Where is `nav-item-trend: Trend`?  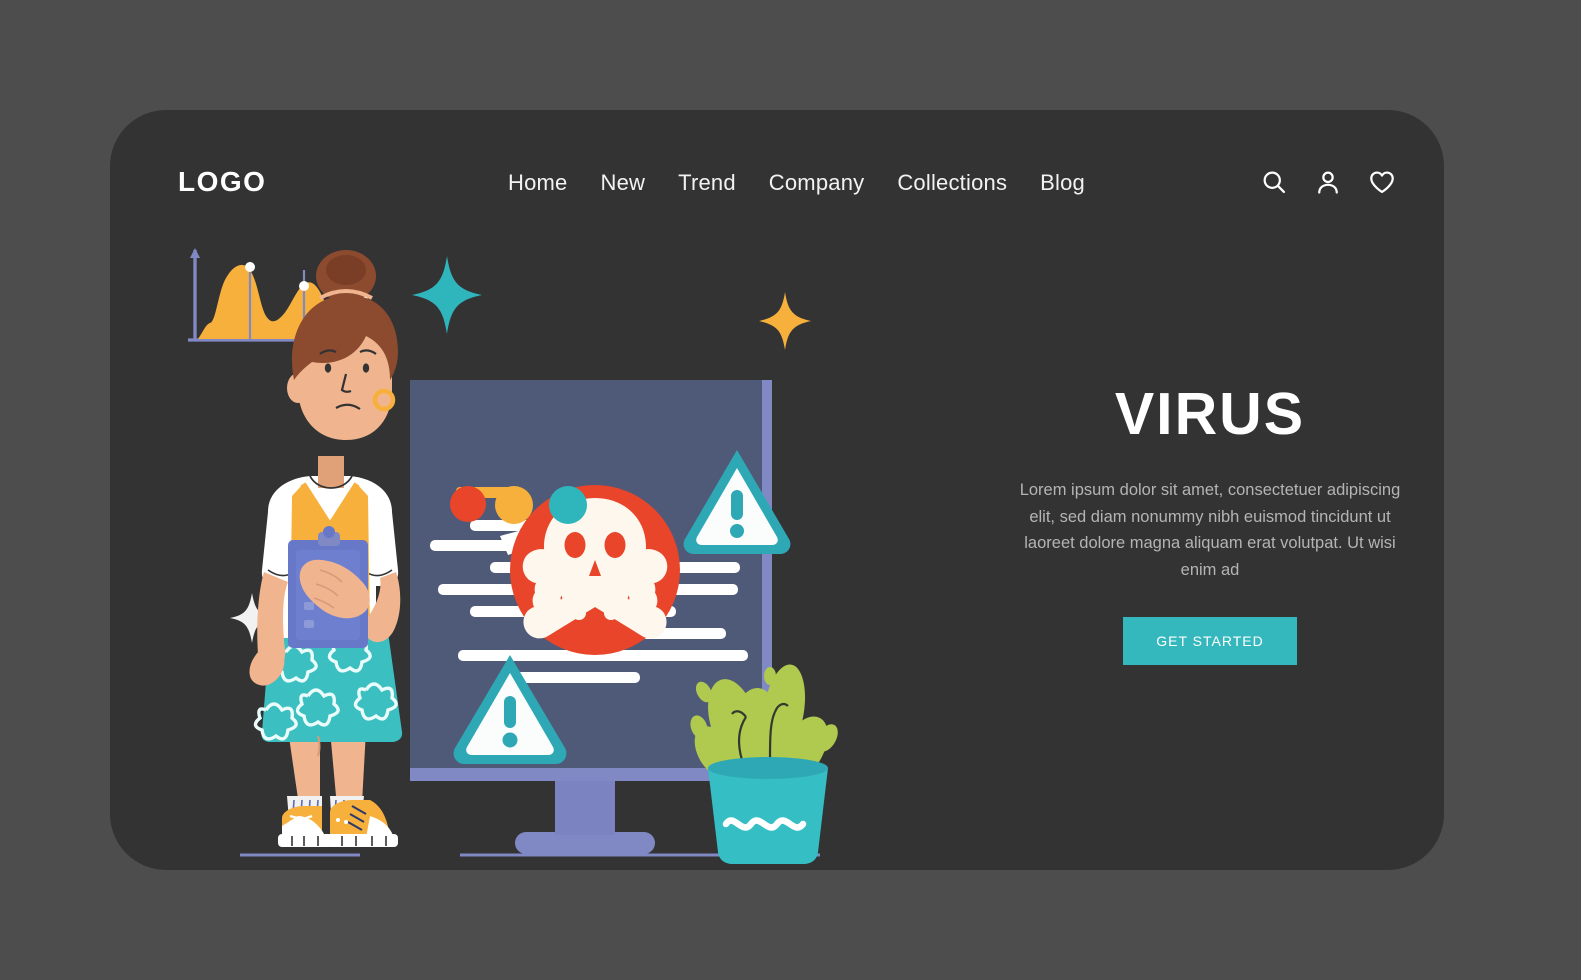
nav-item-trend: Trend is located at coordinates (707, 183).